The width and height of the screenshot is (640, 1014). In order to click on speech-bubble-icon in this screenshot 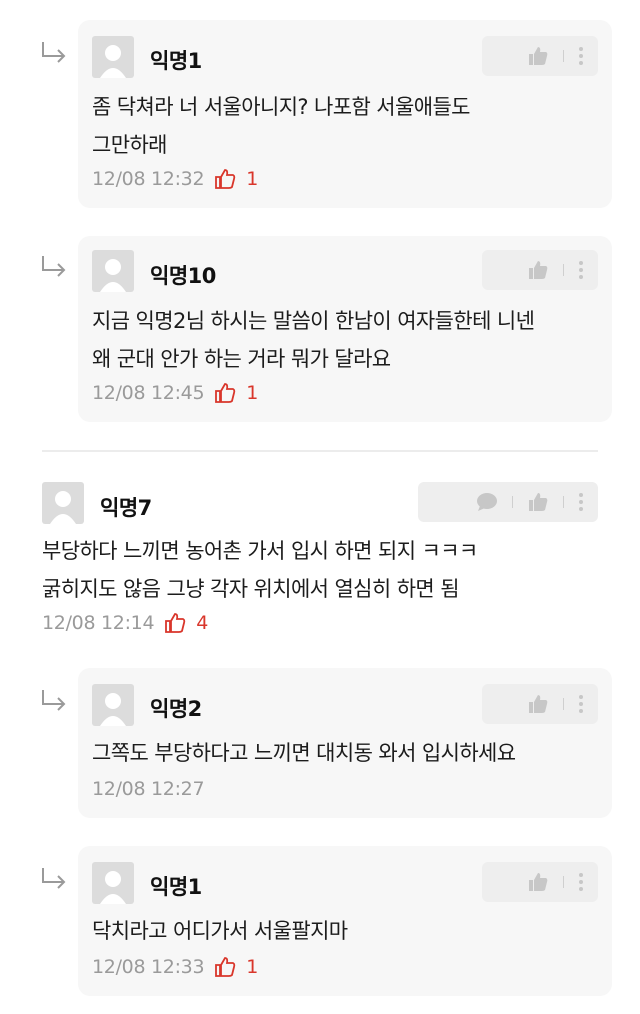, I will do `click(487, 502)`.